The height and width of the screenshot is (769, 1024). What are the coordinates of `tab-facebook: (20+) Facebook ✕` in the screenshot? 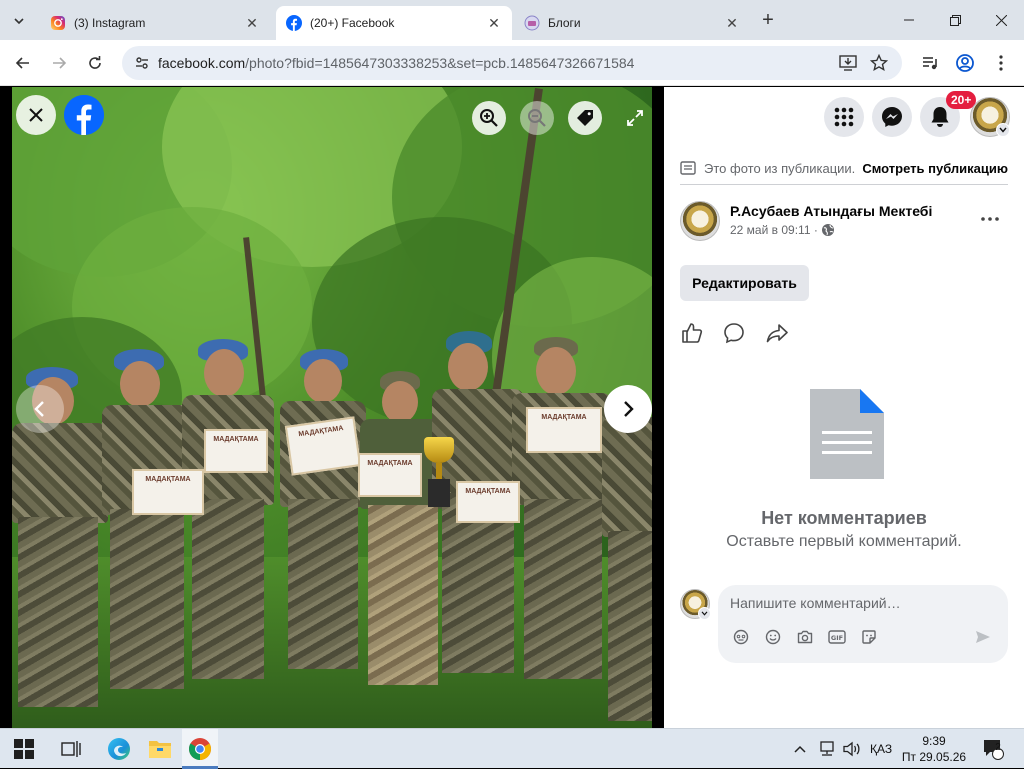 It's located at (394, 23).